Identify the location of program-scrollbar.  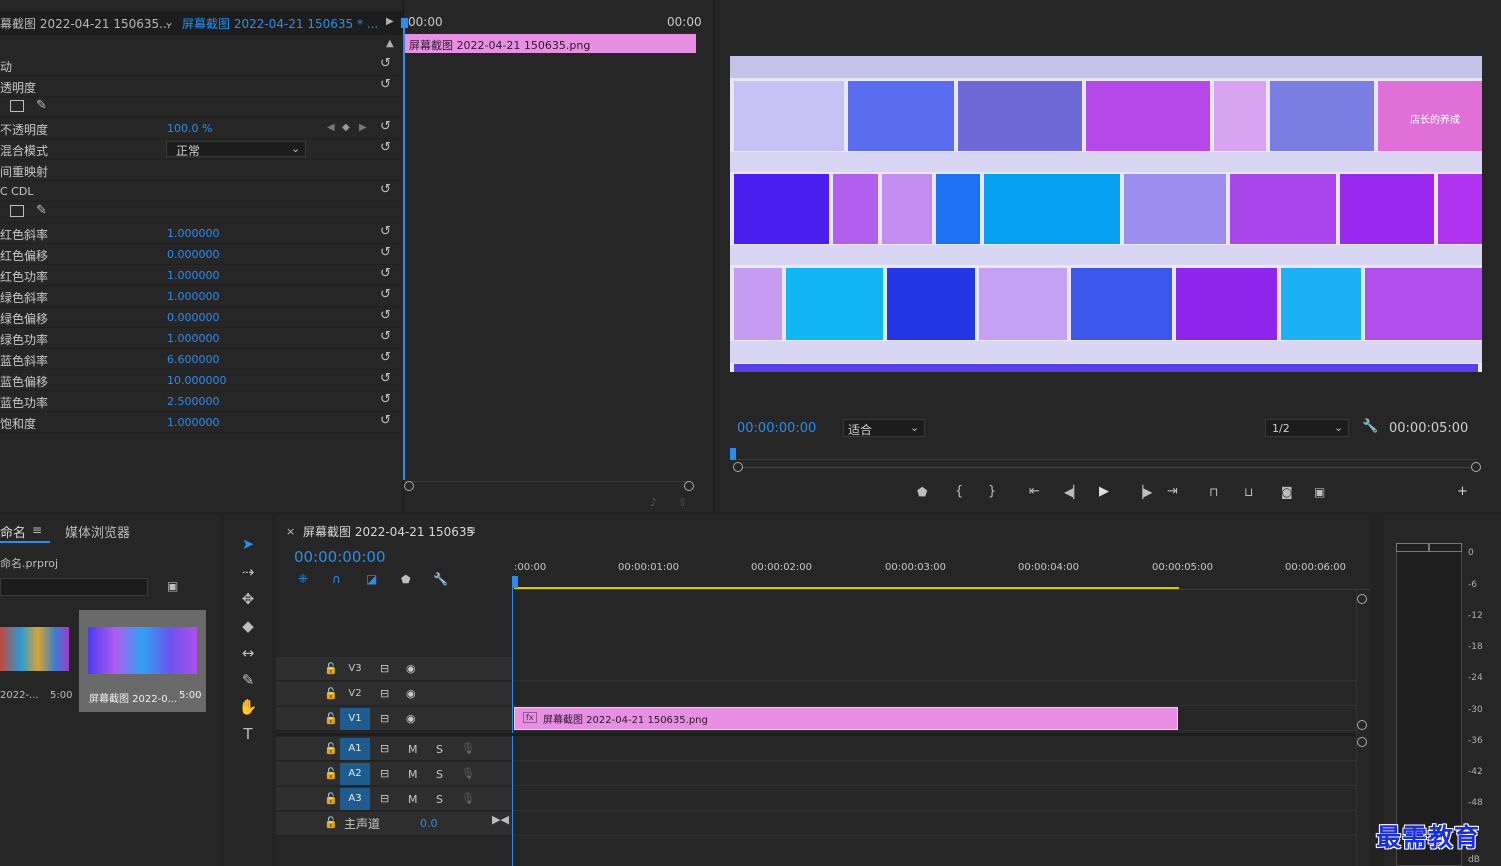
(1107, 467).